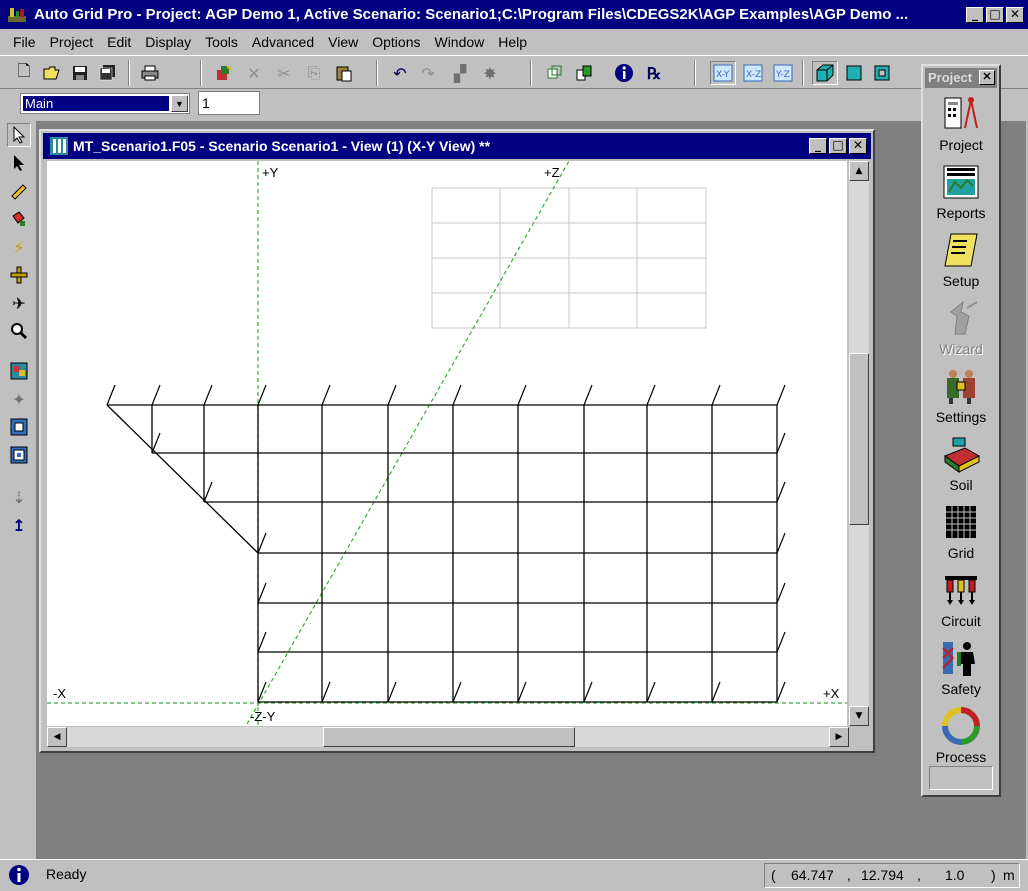  Describe the element at coordinates (961, 778) in the screenshot. I see `palette-status-field` at that location.